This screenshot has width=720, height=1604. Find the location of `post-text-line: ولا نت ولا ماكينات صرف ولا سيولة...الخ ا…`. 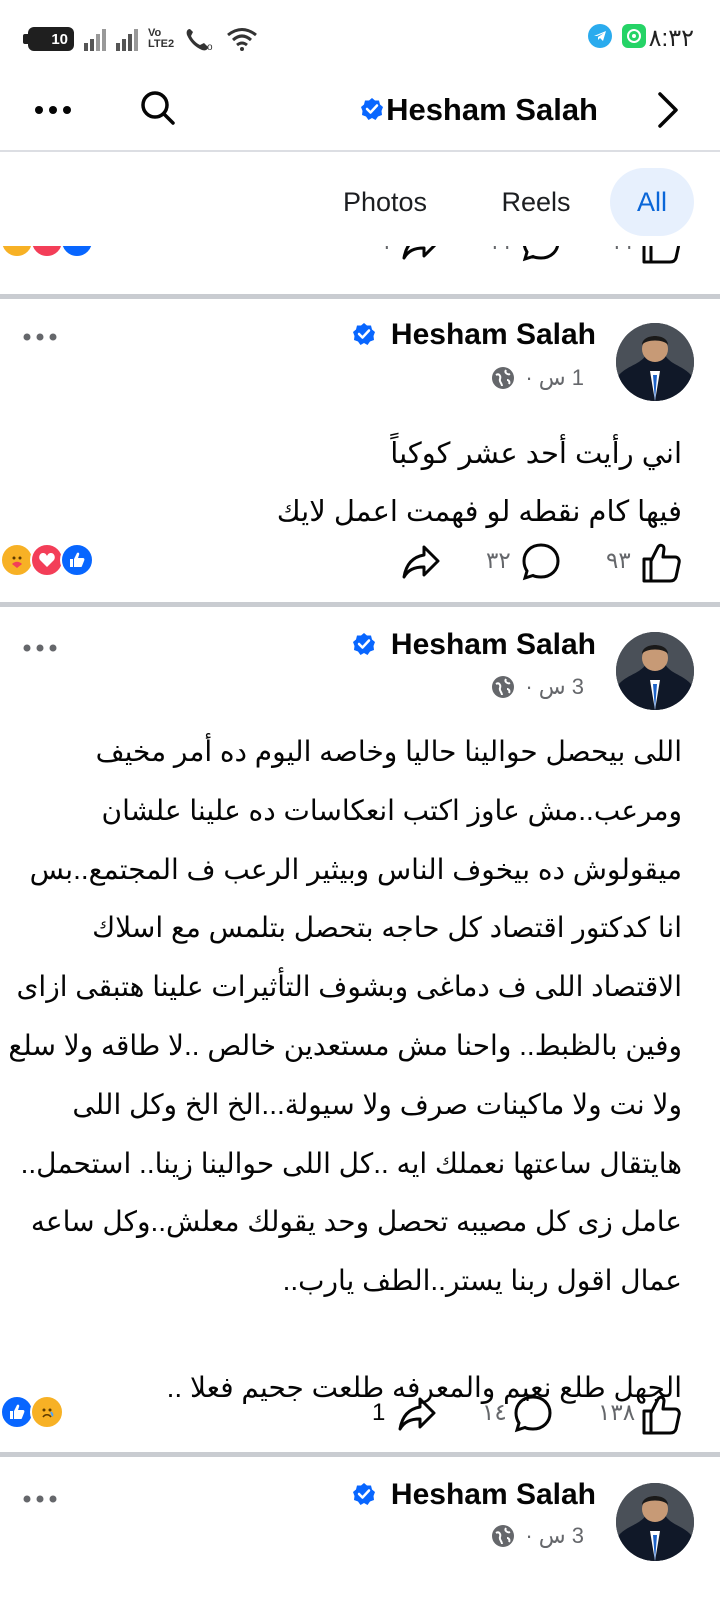

post-text-line: ولا نت ولا ماكينات صرف ولا سيولة...الخ ا… is located at coordinates (377, 1104).